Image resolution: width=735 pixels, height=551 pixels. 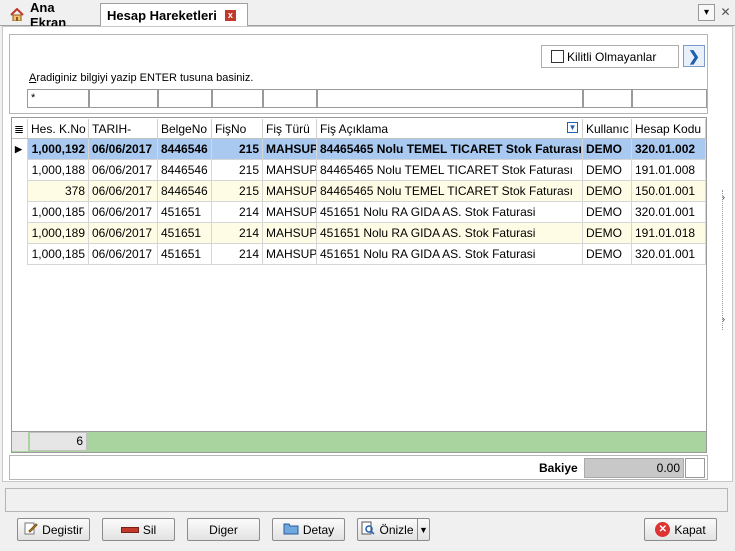 What do you see at coordinates (723, 319) in the screenshot?
I see `expand-right-icon: ›` at bounding box center [723, 319].